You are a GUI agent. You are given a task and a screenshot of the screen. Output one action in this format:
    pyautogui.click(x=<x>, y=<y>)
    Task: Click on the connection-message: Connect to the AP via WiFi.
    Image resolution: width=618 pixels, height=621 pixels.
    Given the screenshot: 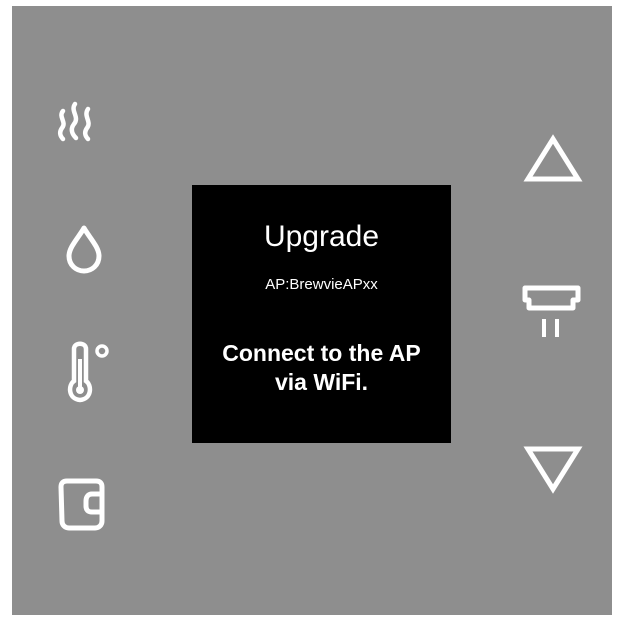 What is the action you would take?
    pyautogui.click(x=321, y=368)
    